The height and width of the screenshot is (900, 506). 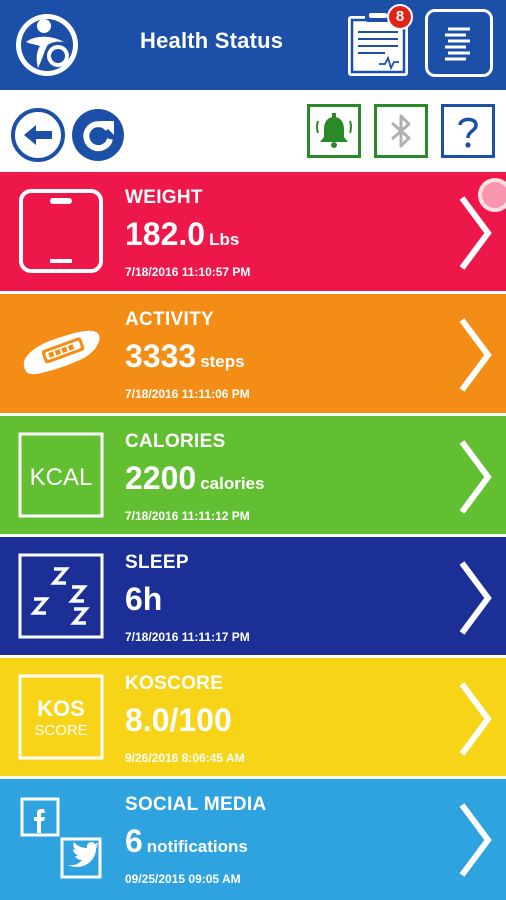 I want to click on sleep-zzz-icon, so click(x=61, y=596).